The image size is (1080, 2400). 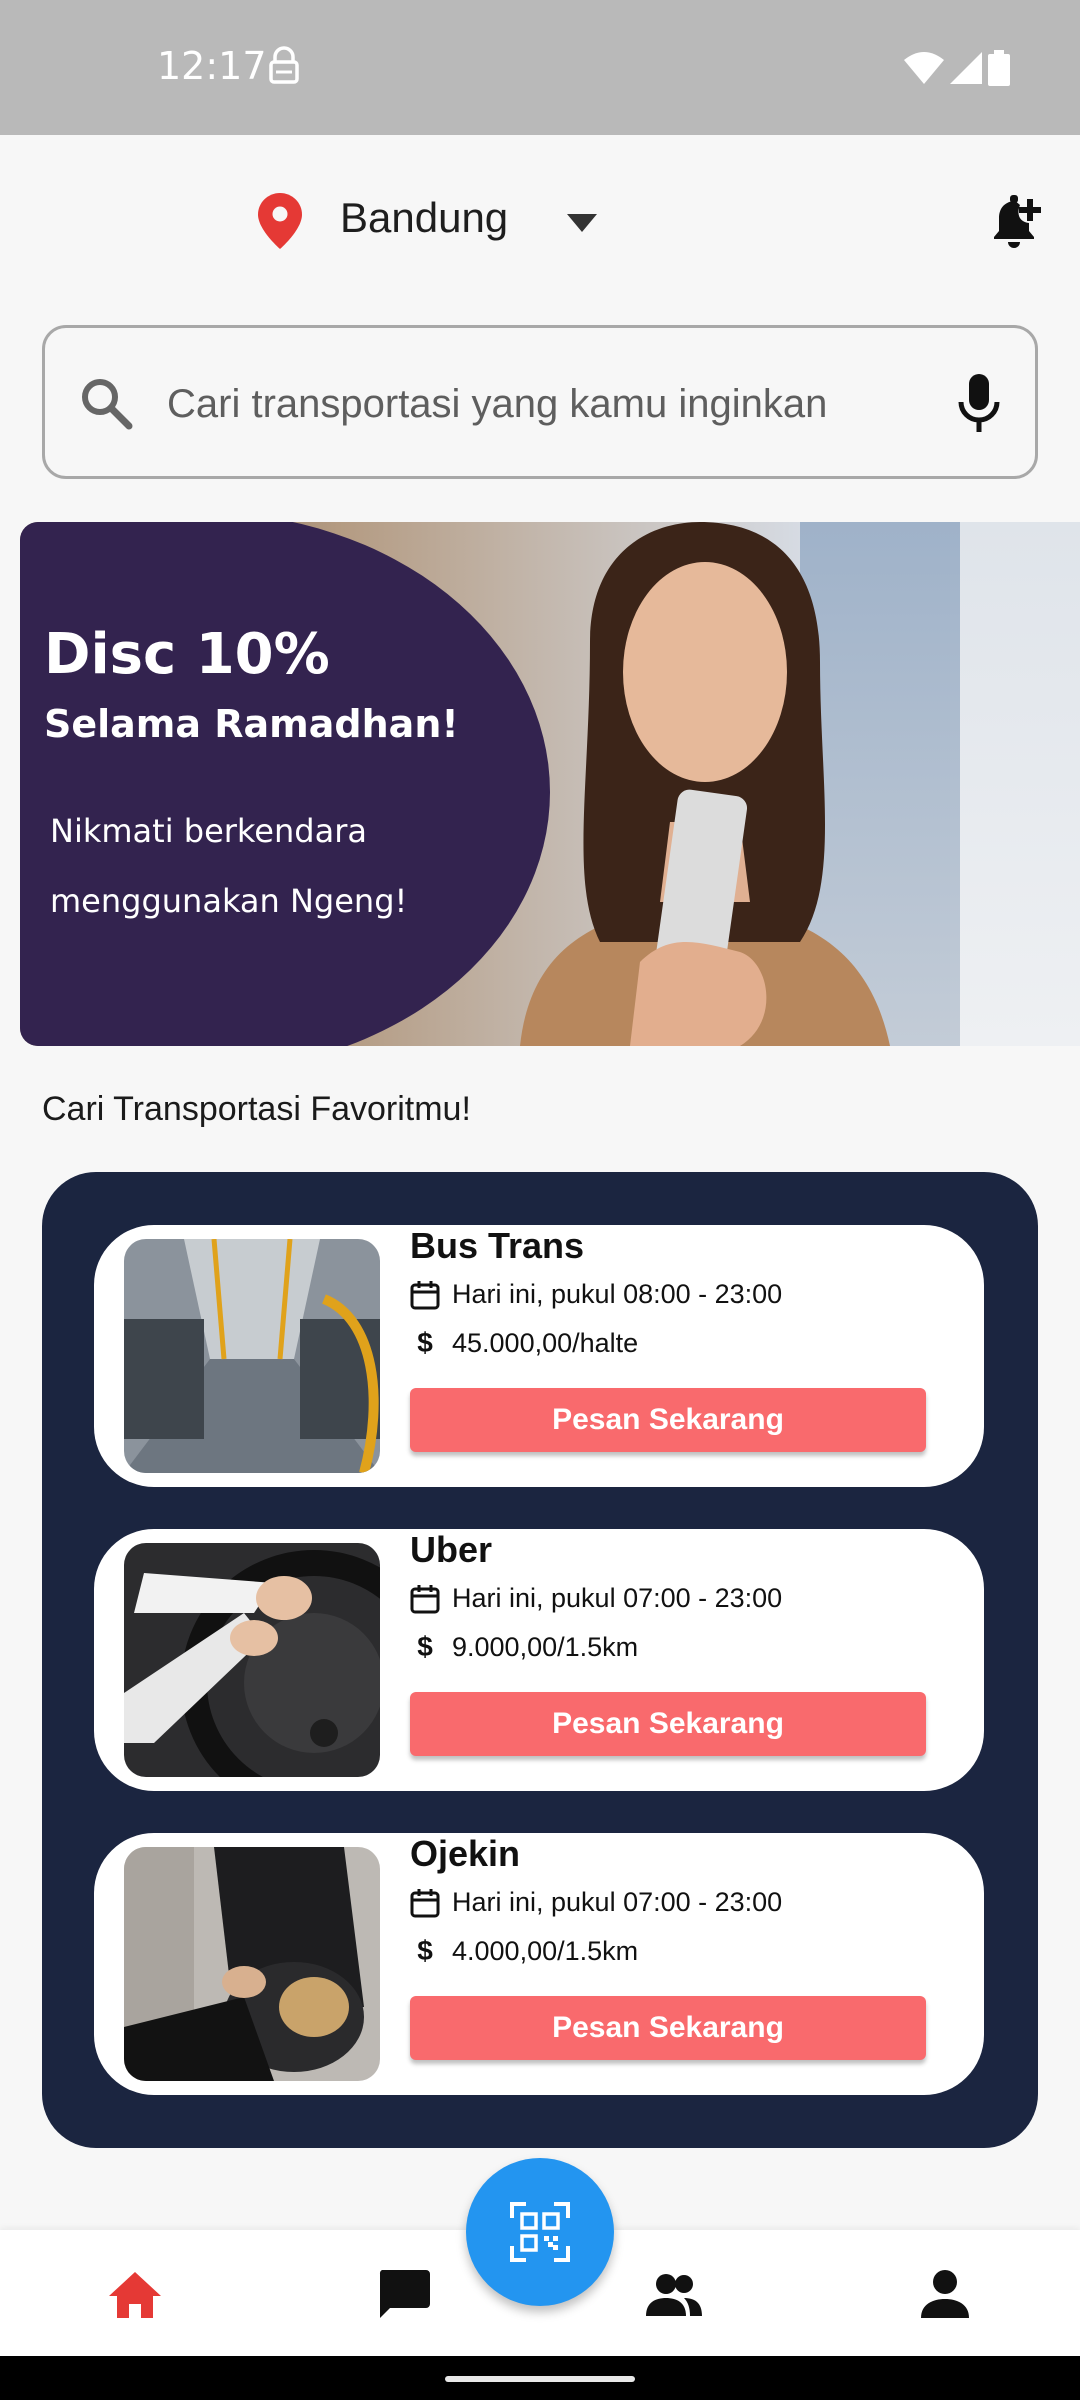 What do you see at coordinates (999, 68) in the screenshot?
I see `battery-icon` at bounding box center [999, 68].